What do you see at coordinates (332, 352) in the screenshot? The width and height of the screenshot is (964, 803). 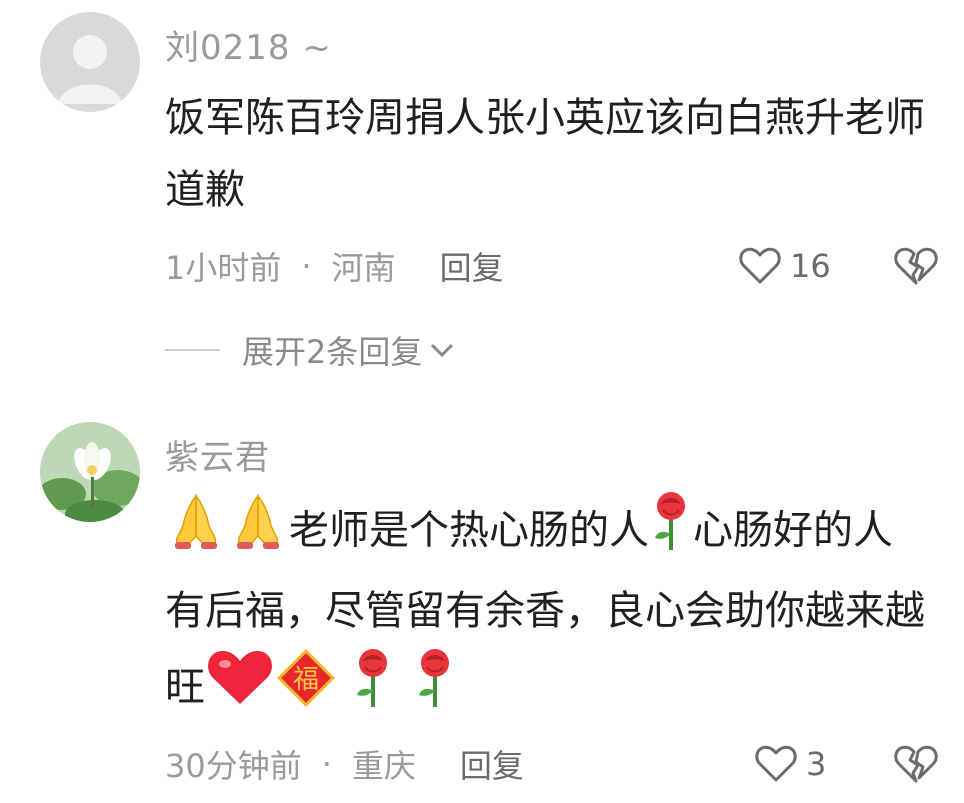 I see `expand-replies-label: 展开2条回复` at bounding box center [332, 352].